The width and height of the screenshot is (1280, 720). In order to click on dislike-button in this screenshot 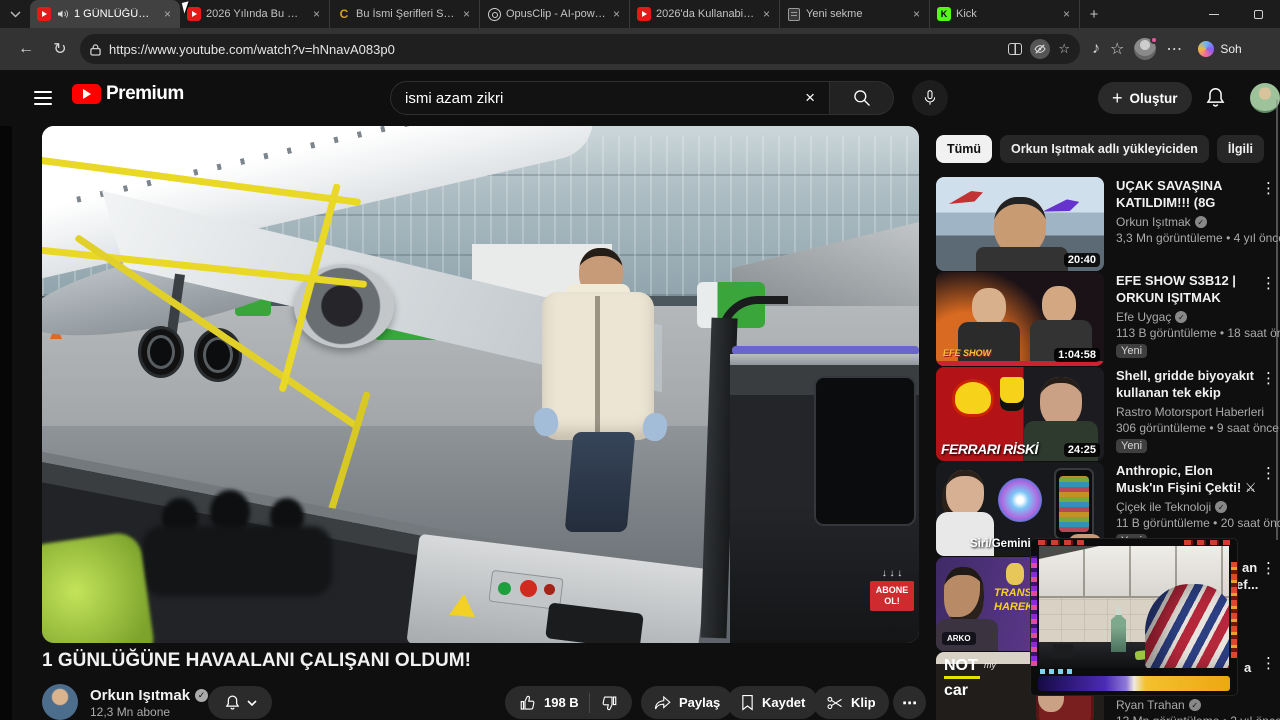, I will do `click(609, 703)`.